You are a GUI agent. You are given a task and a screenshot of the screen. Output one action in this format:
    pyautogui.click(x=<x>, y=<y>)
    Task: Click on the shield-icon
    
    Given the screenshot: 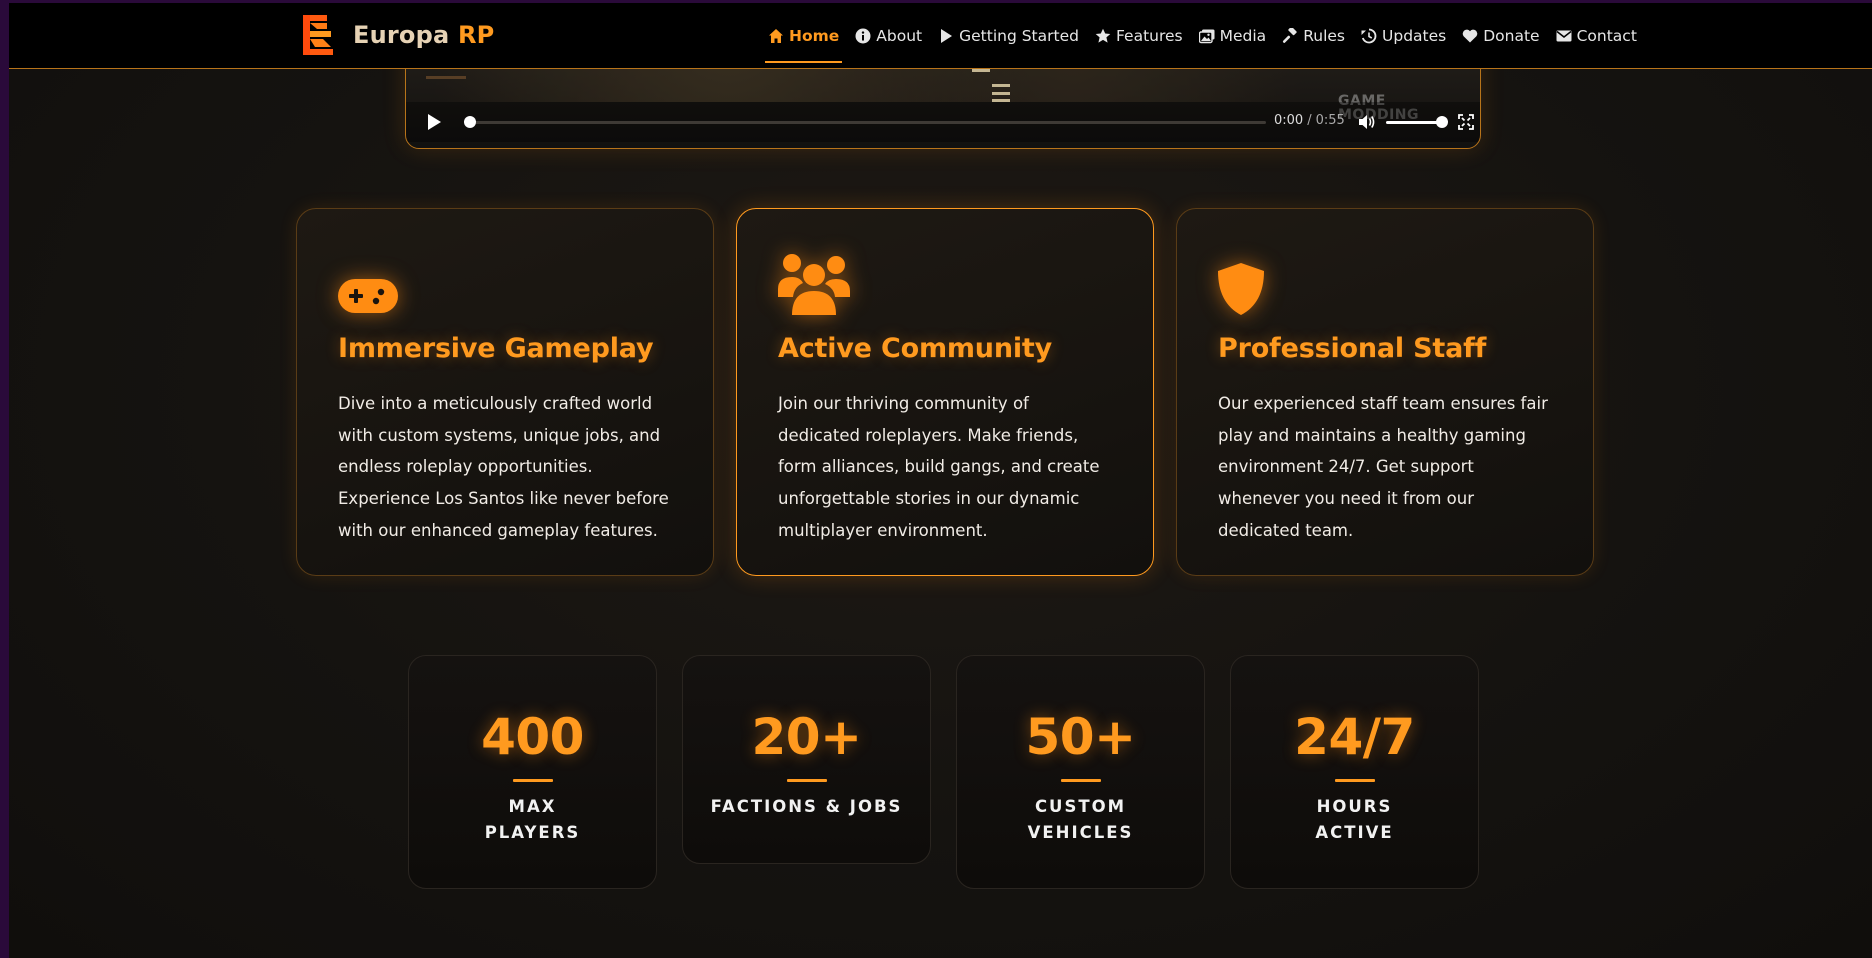 What is the action you would take?
    pyautogui.click(x=1241, y=289)
    